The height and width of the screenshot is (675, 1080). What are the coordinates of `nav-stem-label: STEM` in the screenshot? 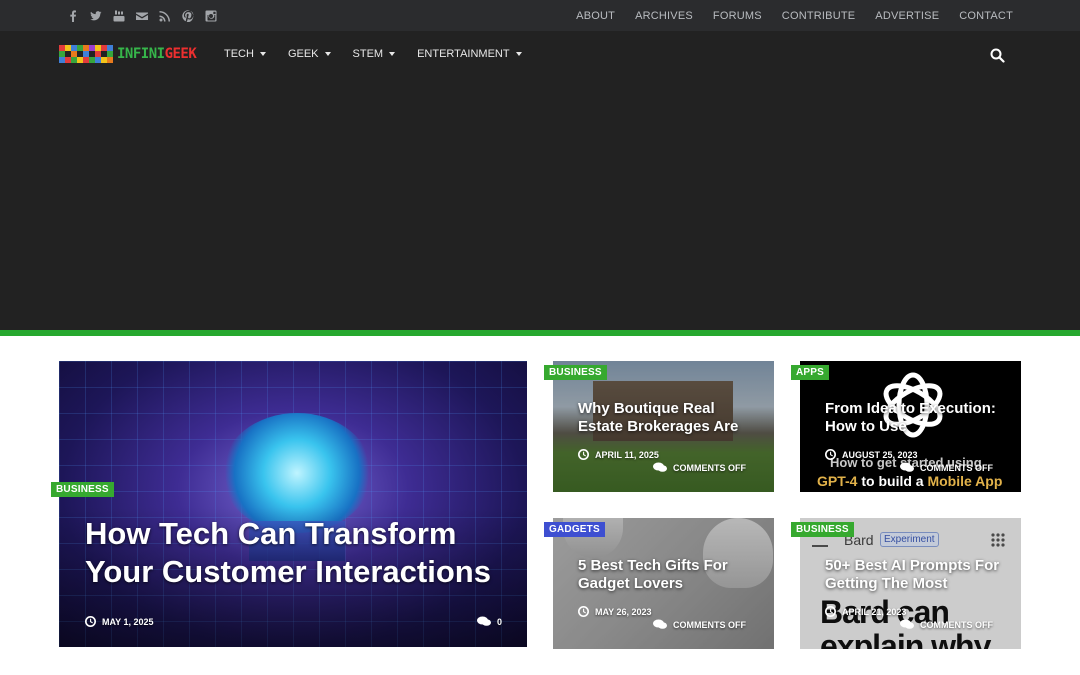 It's located at (368, 54).